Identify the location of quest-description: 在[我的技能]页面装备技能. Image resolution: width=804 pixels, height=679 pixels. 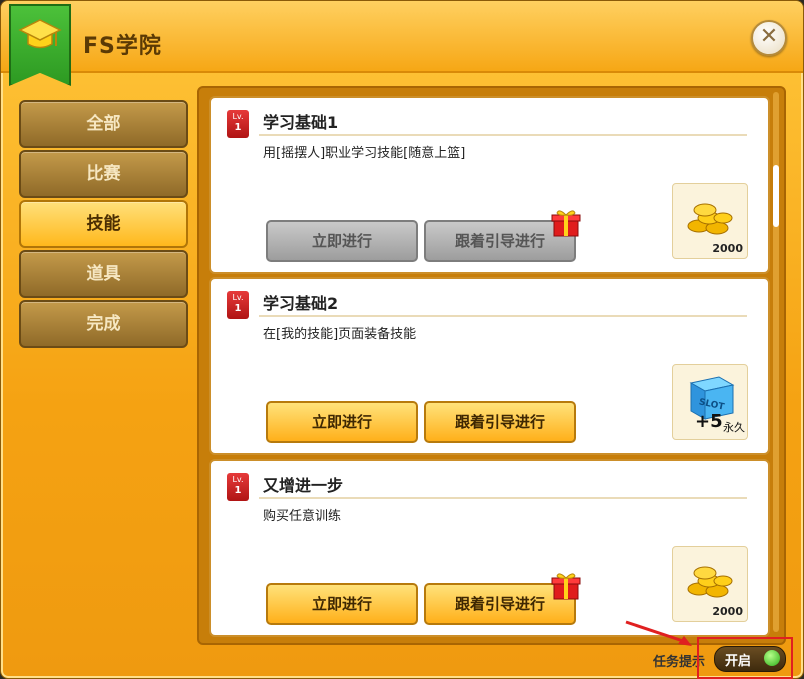
(340, 334).